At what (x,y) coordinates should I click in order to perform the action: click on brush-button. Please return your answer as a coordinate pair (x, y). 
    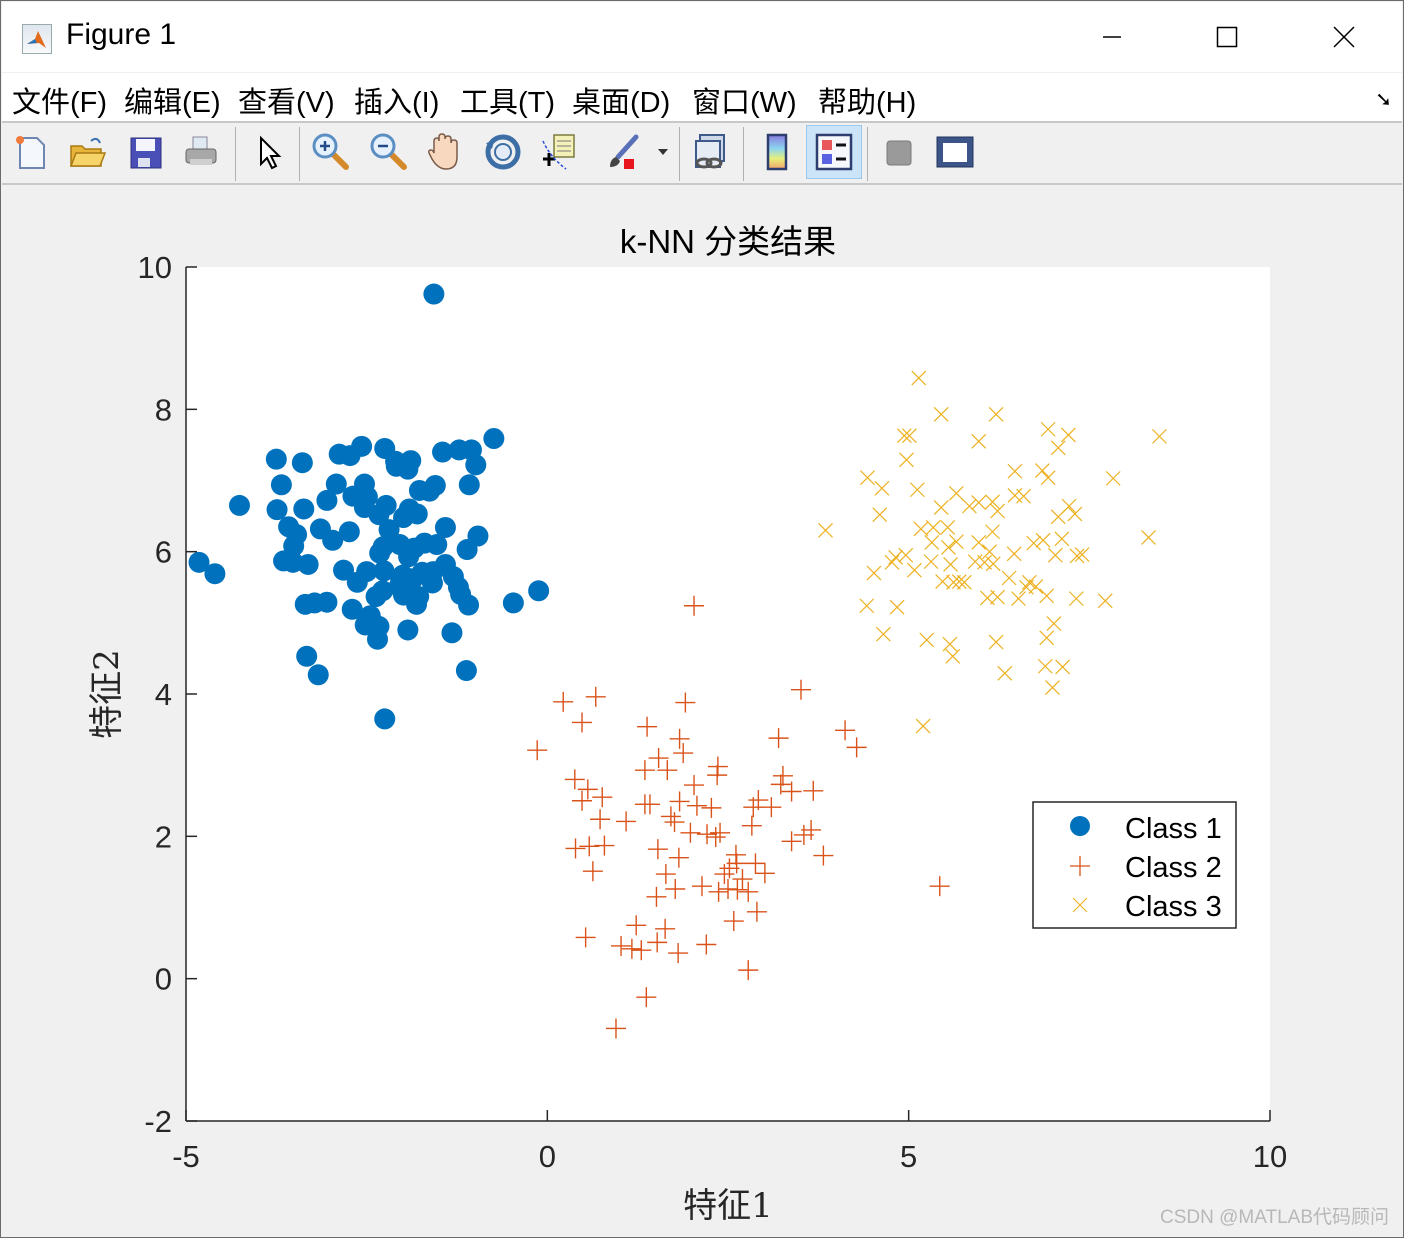
    Looking at the image, I should click on (623, 152).